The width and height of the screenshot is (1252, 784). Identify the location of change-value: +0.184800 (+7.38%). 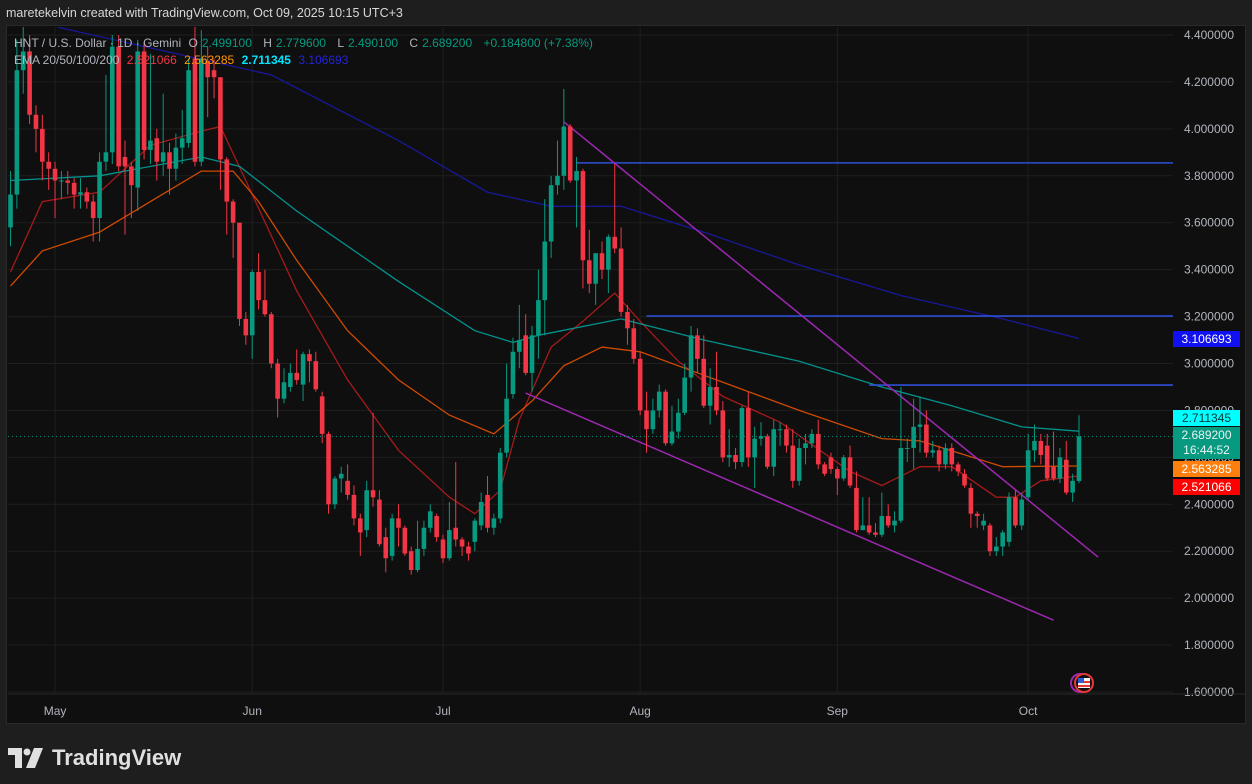
(538, 43).